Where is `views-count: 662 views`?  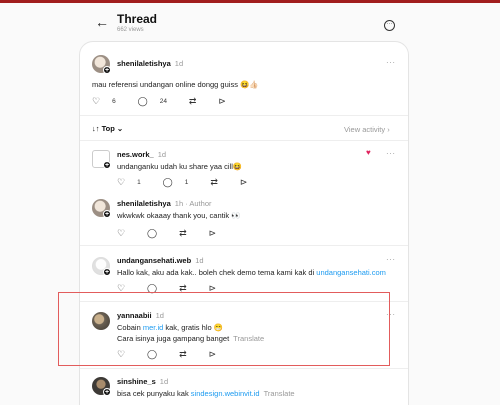 views-count: 662 views is located at coordinates (130, 30).